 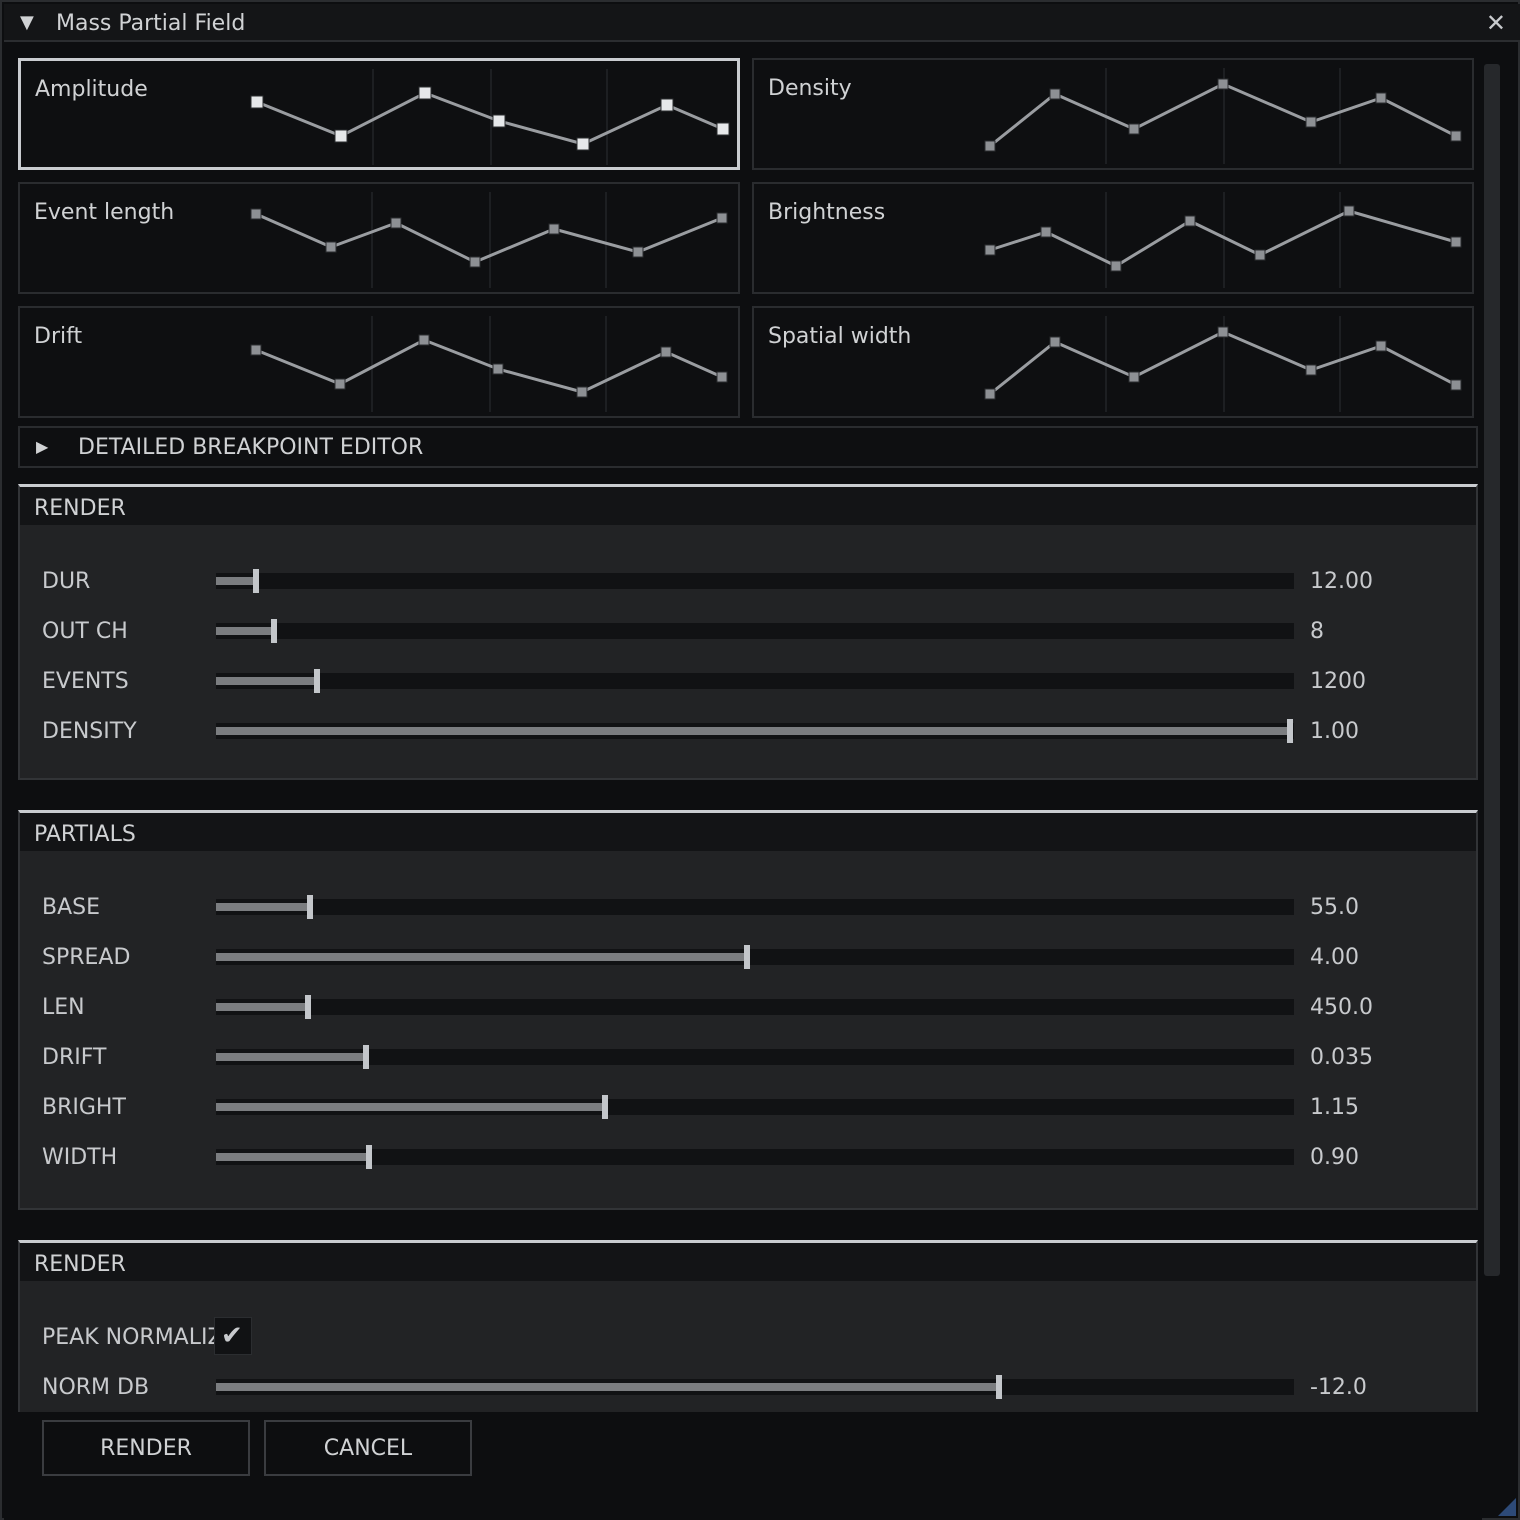 I want to click on curve-graph-drift, so click(x=381, y=364).